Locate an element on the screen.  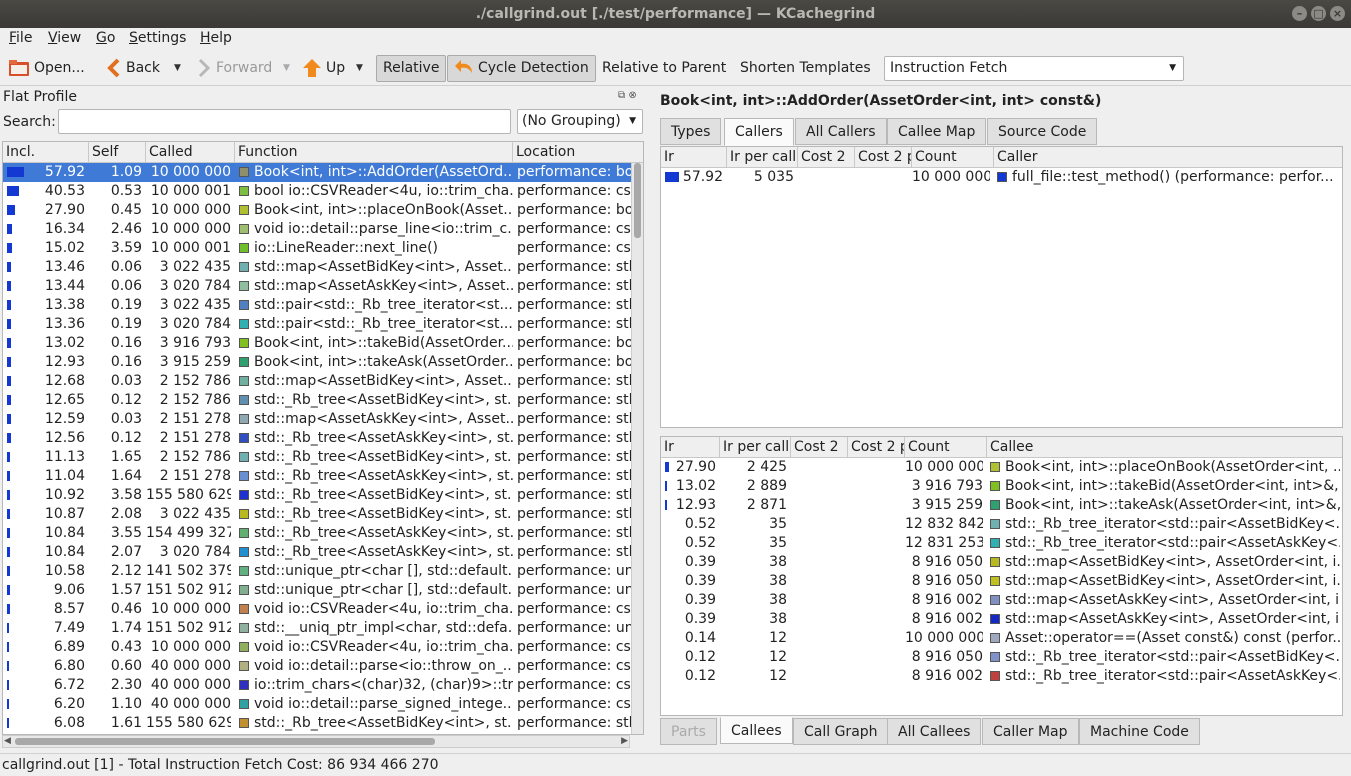
col-self: Self is located at coordinates (117, 152).